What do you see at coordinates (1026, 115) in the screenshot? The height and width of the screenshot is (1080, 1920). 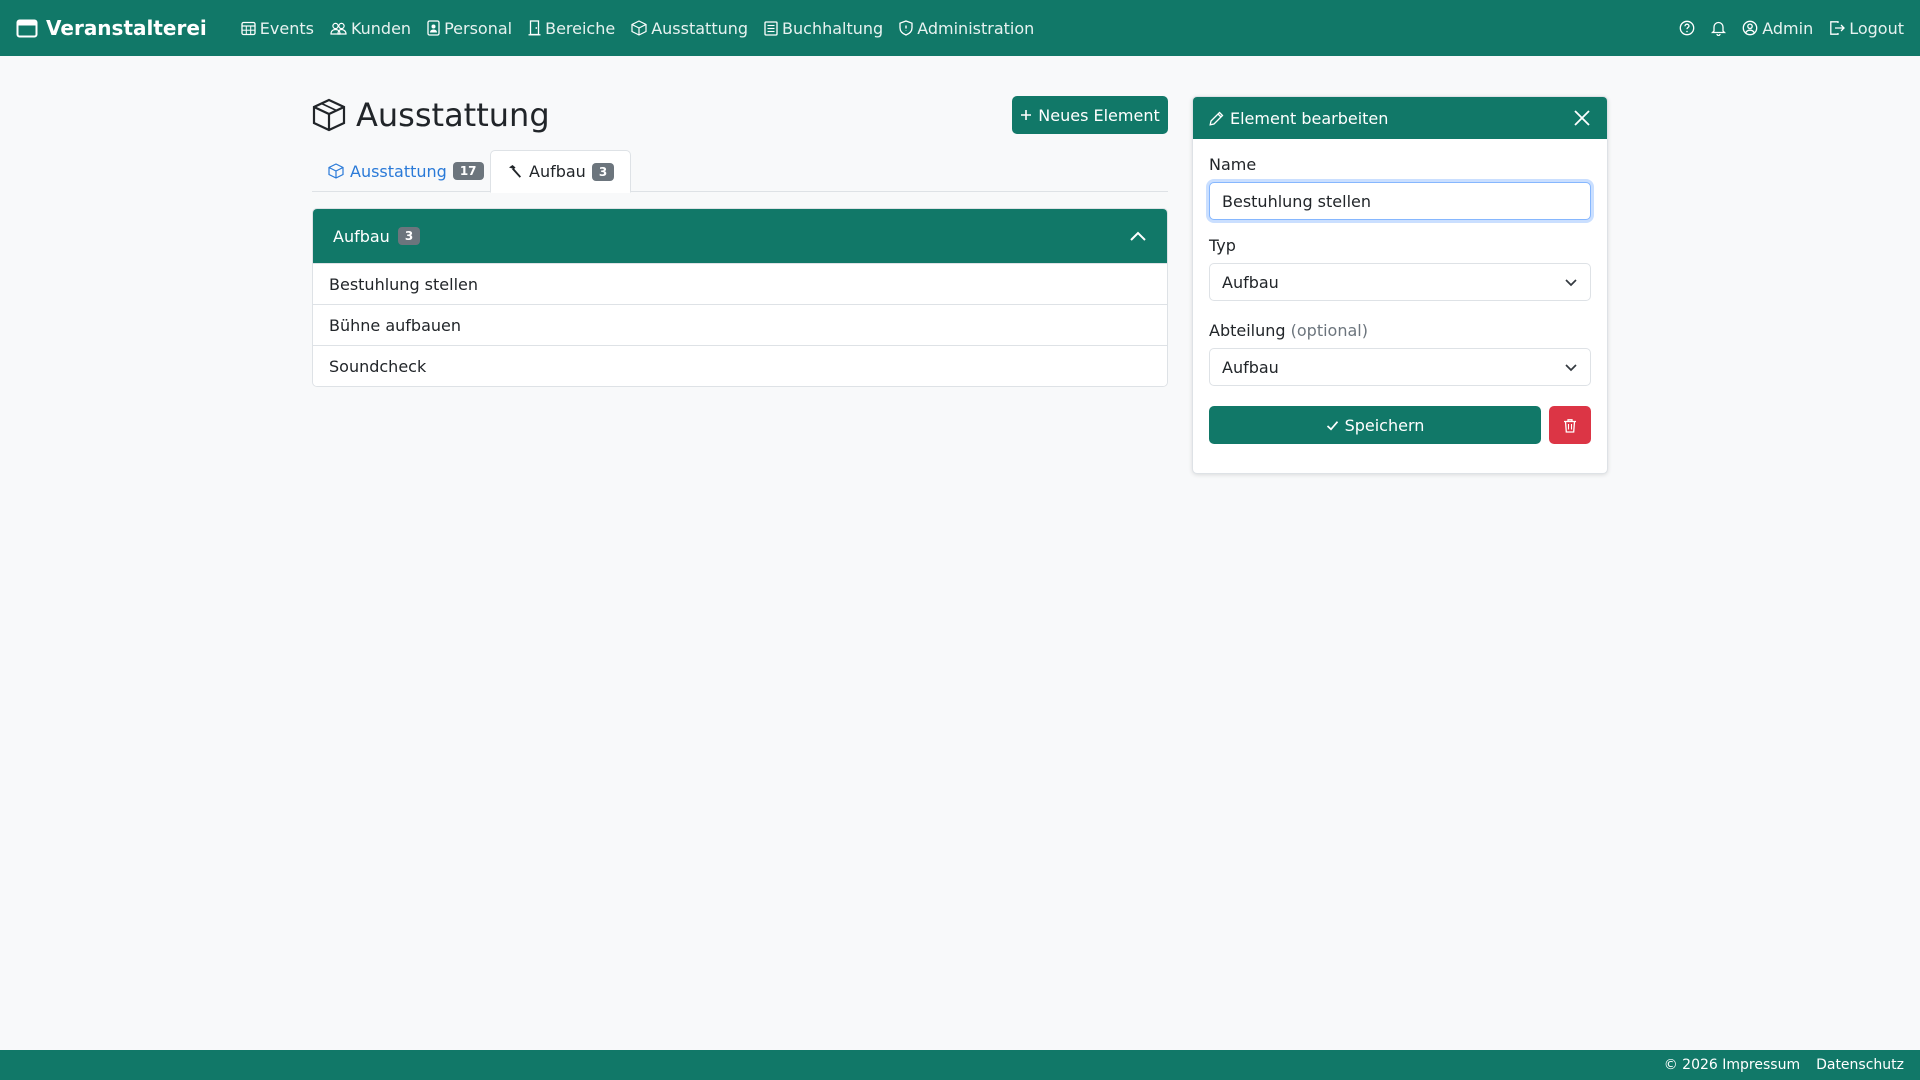 I see `plus-icon` at bounding box center [1026, 115].